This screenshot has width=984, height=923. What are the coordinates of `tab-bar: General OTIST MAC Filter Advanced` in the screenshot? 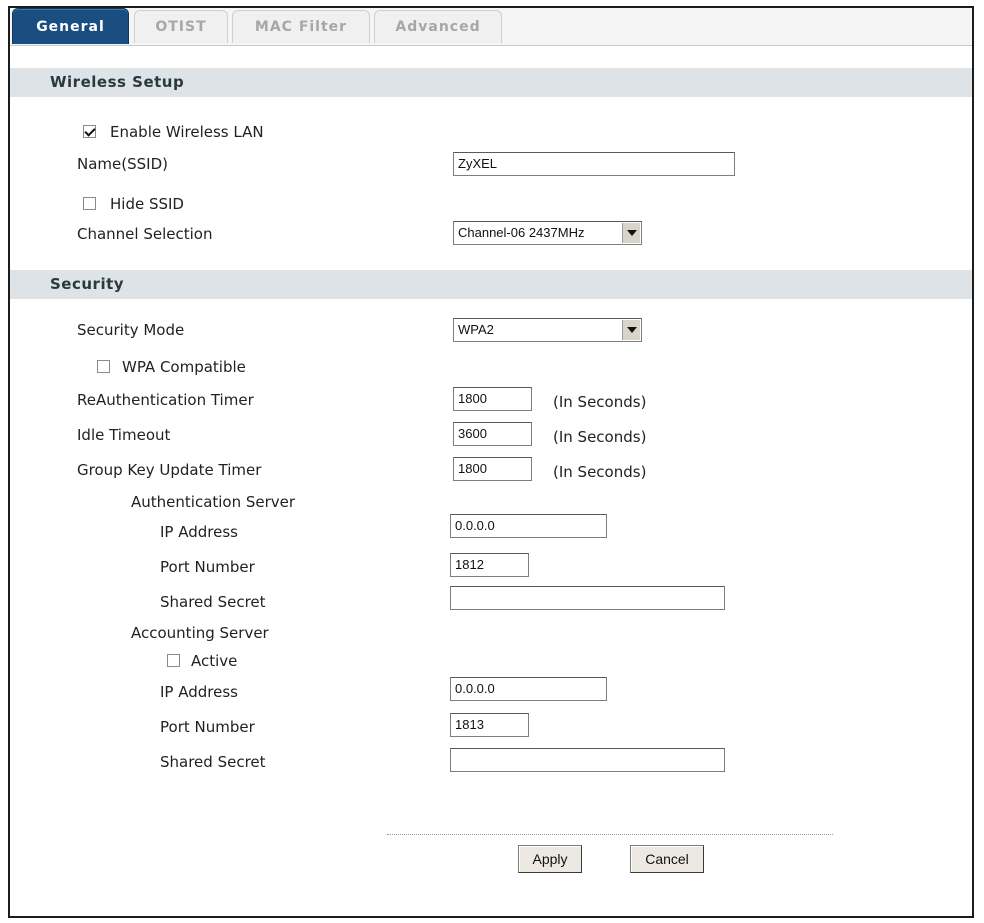 It's located at (491, 27).